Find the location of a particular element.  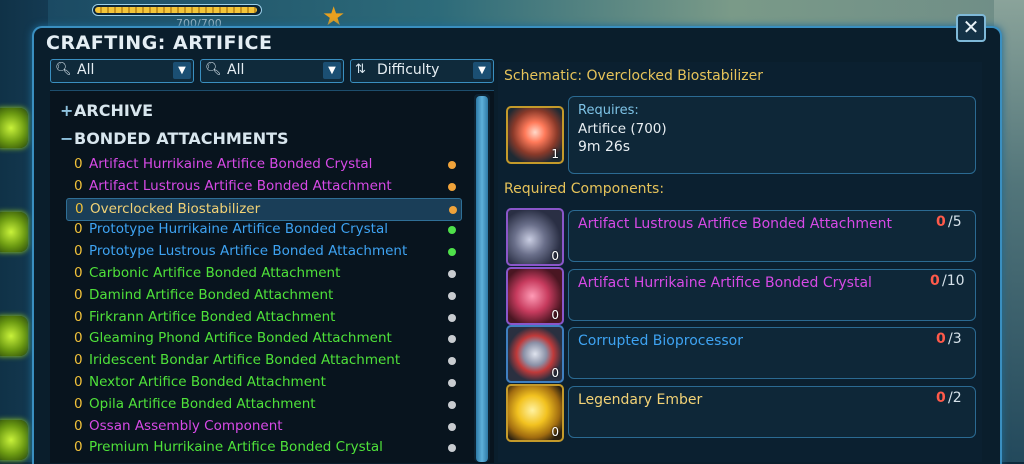

close-button: ✕ is located at coordinates (971, 28).